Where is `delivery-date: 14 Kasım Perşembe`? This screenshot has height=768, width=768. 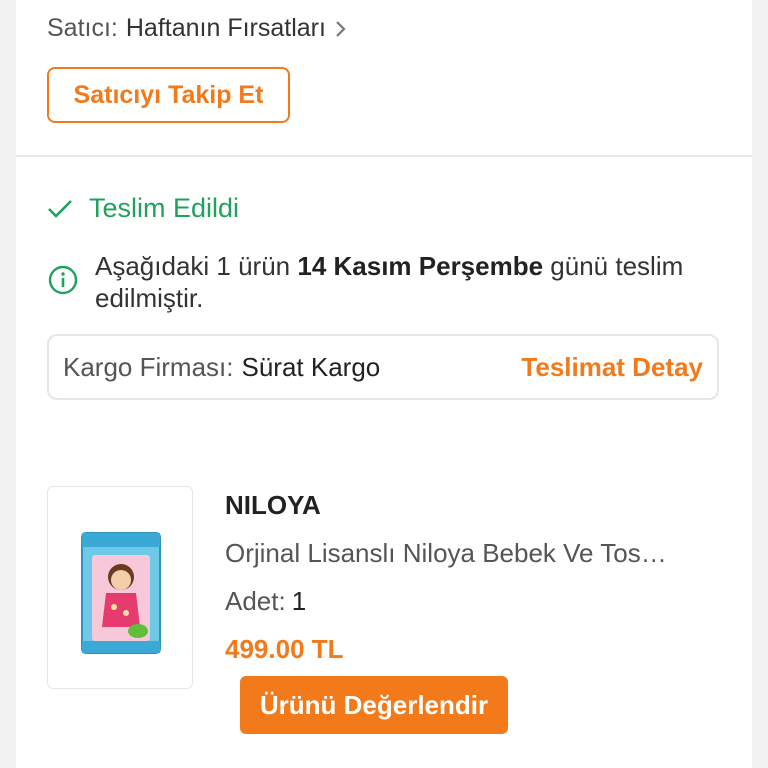
delivery-date: 14 Kasım Perşembe is located at coordinates (420, 266).